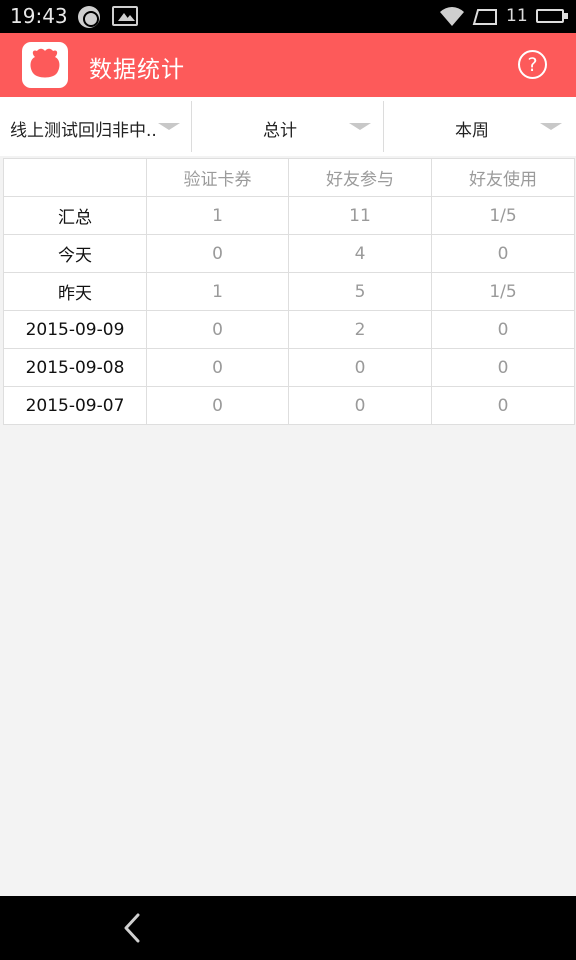 The width and height of the screenshot is (576, 960). I want to click on scope-filter-label: 总计, so click(280, 131).